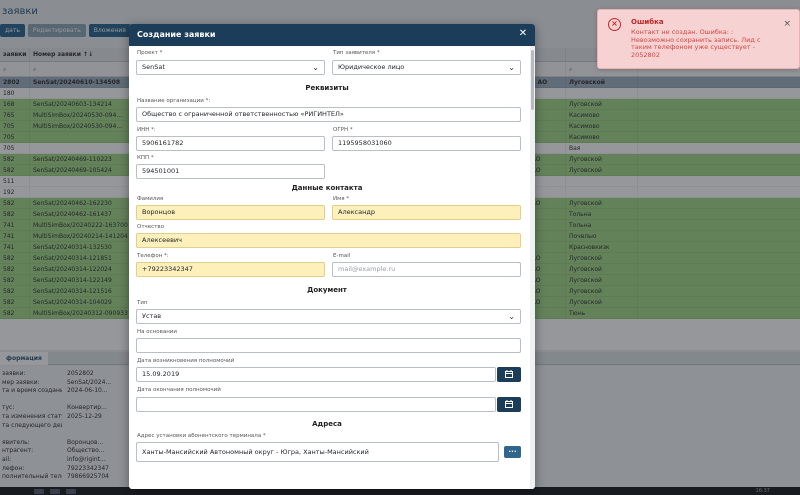 Image resolution: width=800 pixels, height=495 pixels. Describe the element at coordinates (787, 24) in the screenshot. I see `close-icon: ×` at that location.